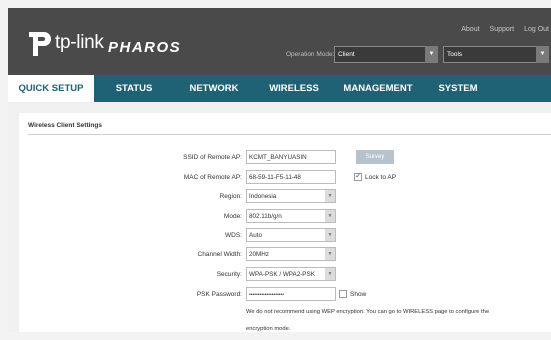 The image size is (551, 340). I want to click on wds-value: Auto, so click(255, 235).